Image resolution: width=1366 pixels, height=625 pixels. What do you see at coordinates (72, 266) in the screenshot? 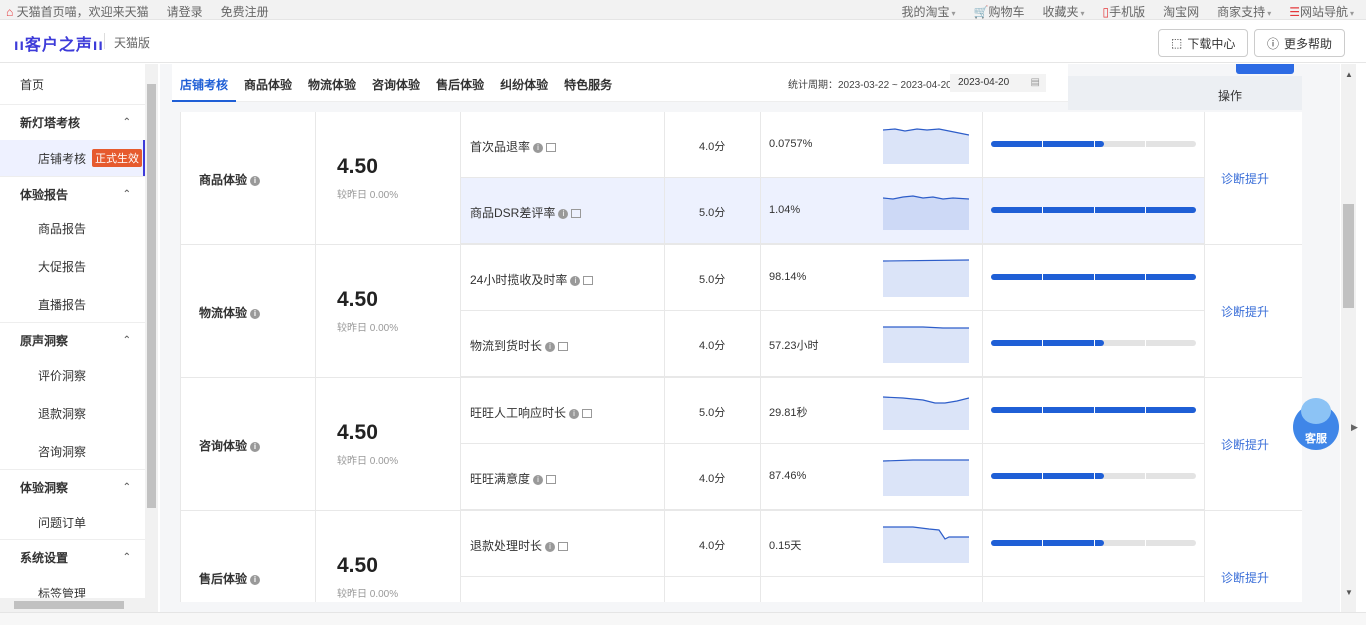
I see `sidebar-item-promo-report: 大促报告` at bounding box center [72, 266].